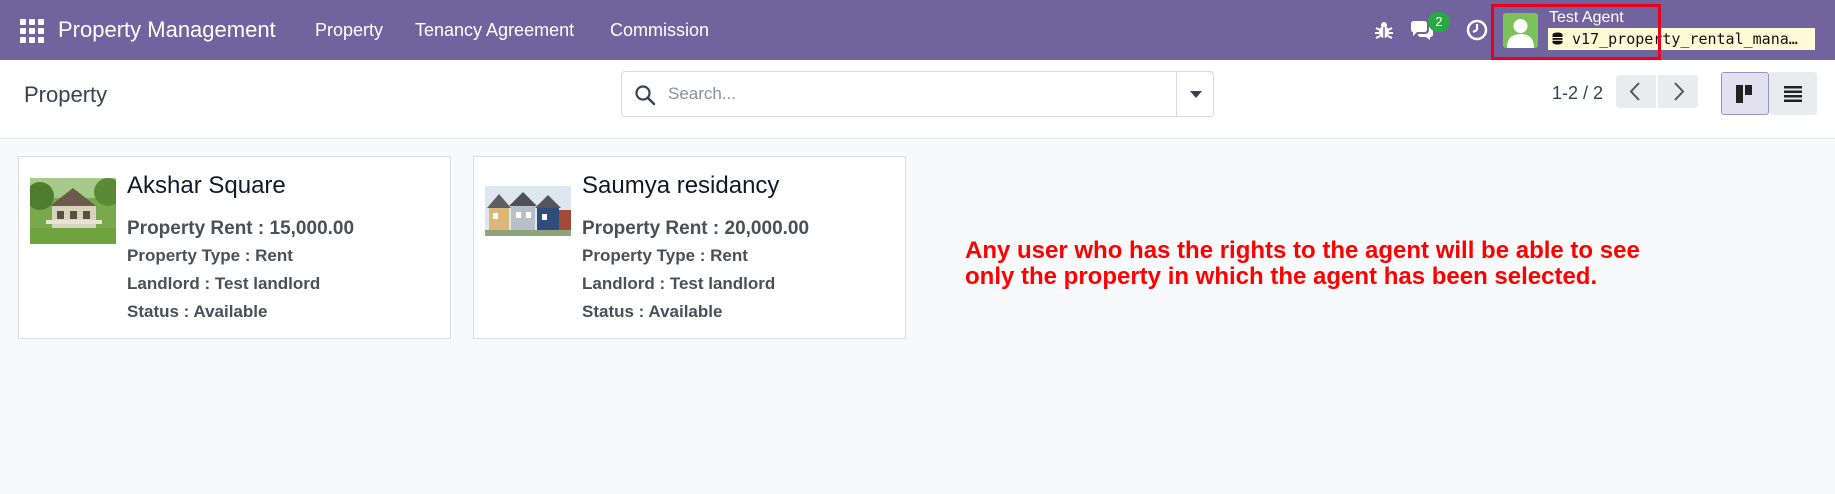 This screenshot has width=1835, height=494. I want to click on caret-down-icon, so click(1196, 94).